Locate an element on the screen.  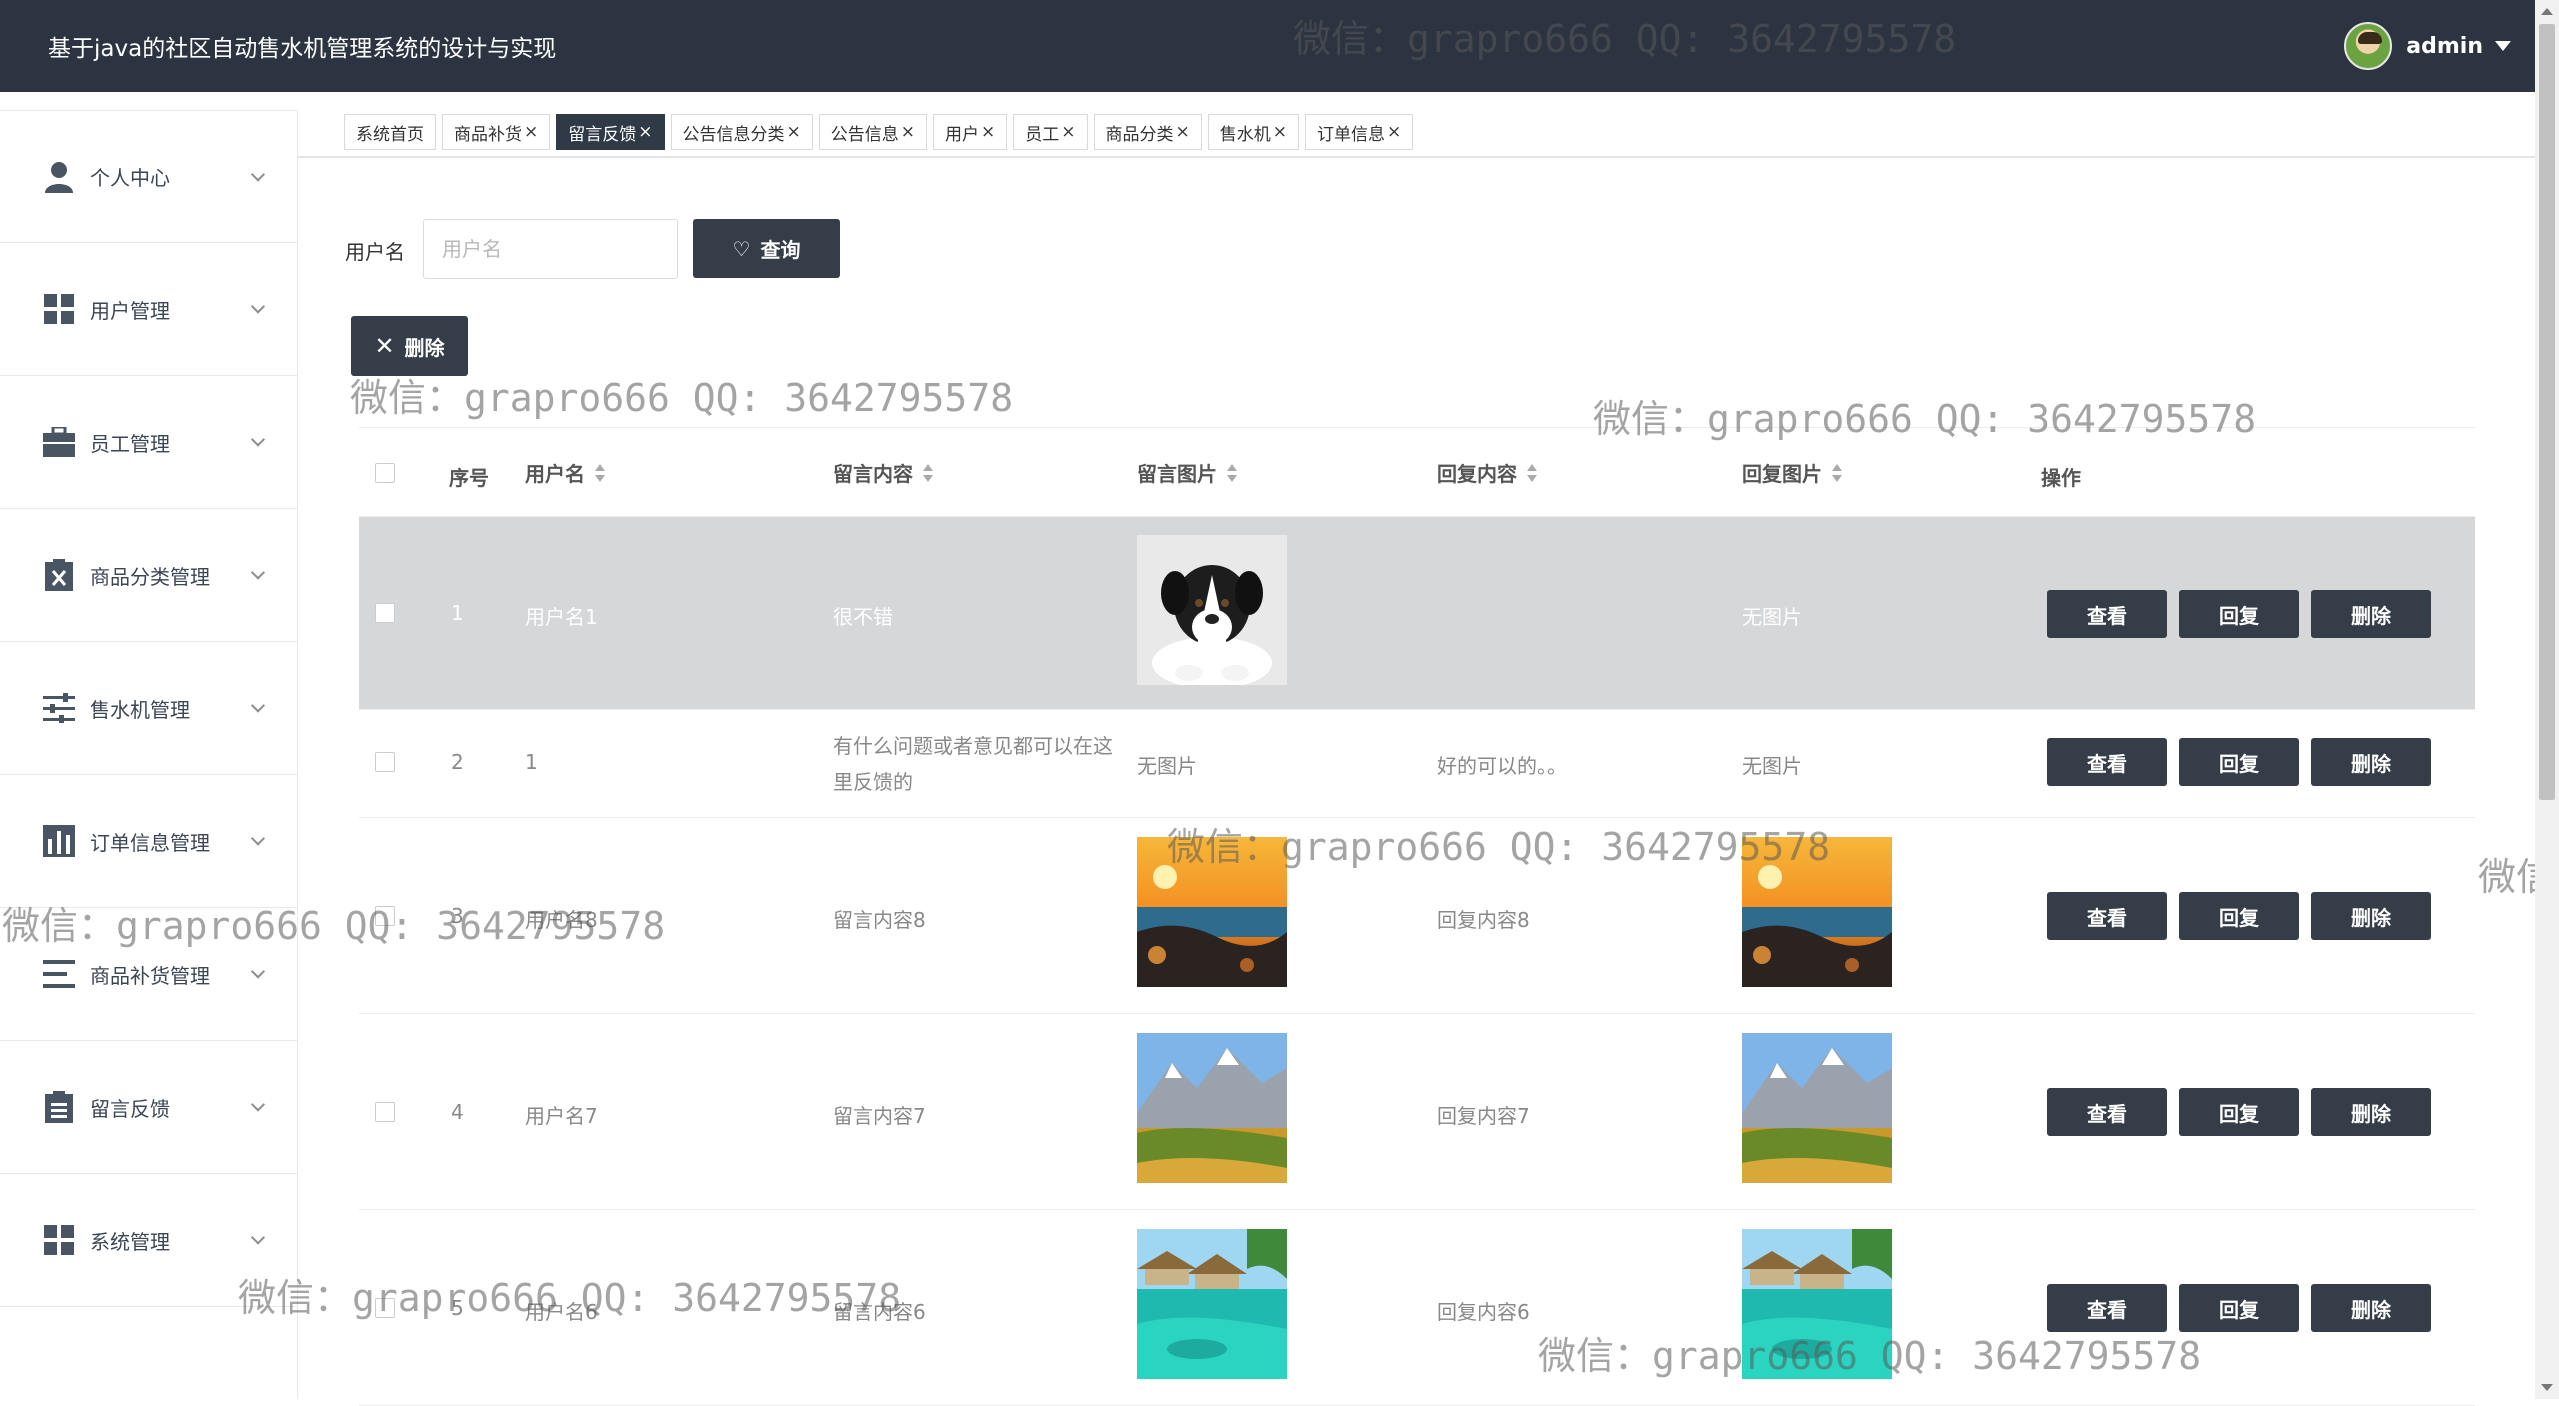
tab-label: 留言反馈 is located at coordinates (602, 134).